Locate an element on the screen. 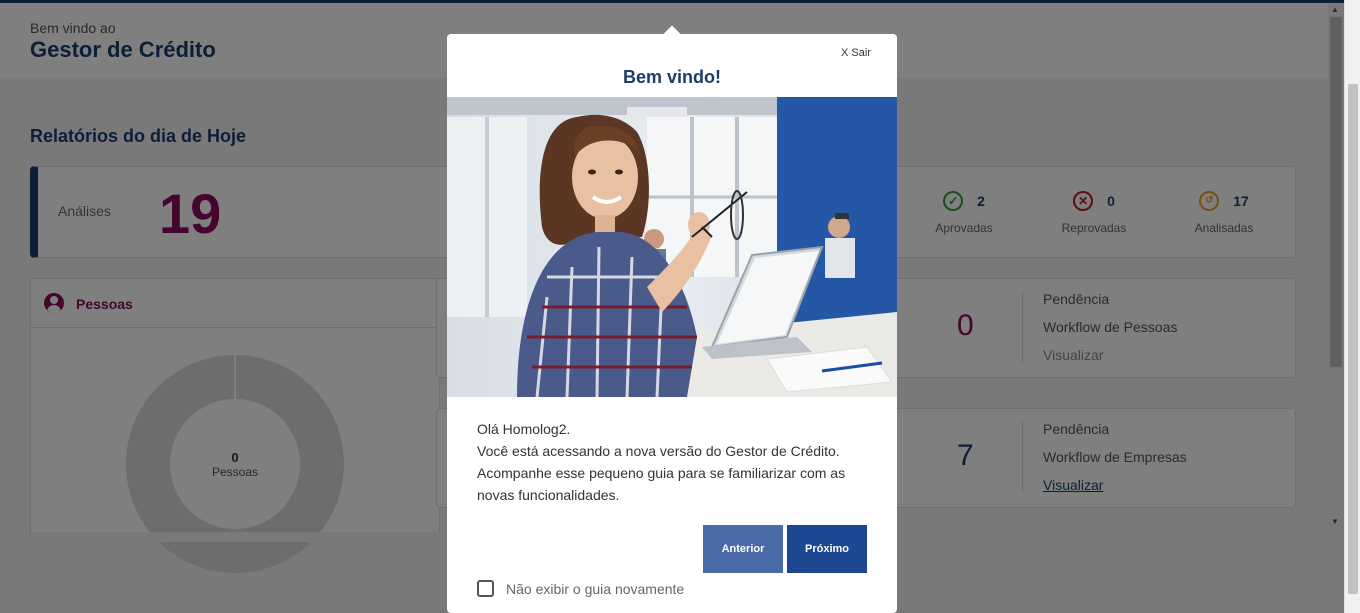 This screenshot has width=1360, height=613. page-scrollbar is located at coordinates (1352, 306).